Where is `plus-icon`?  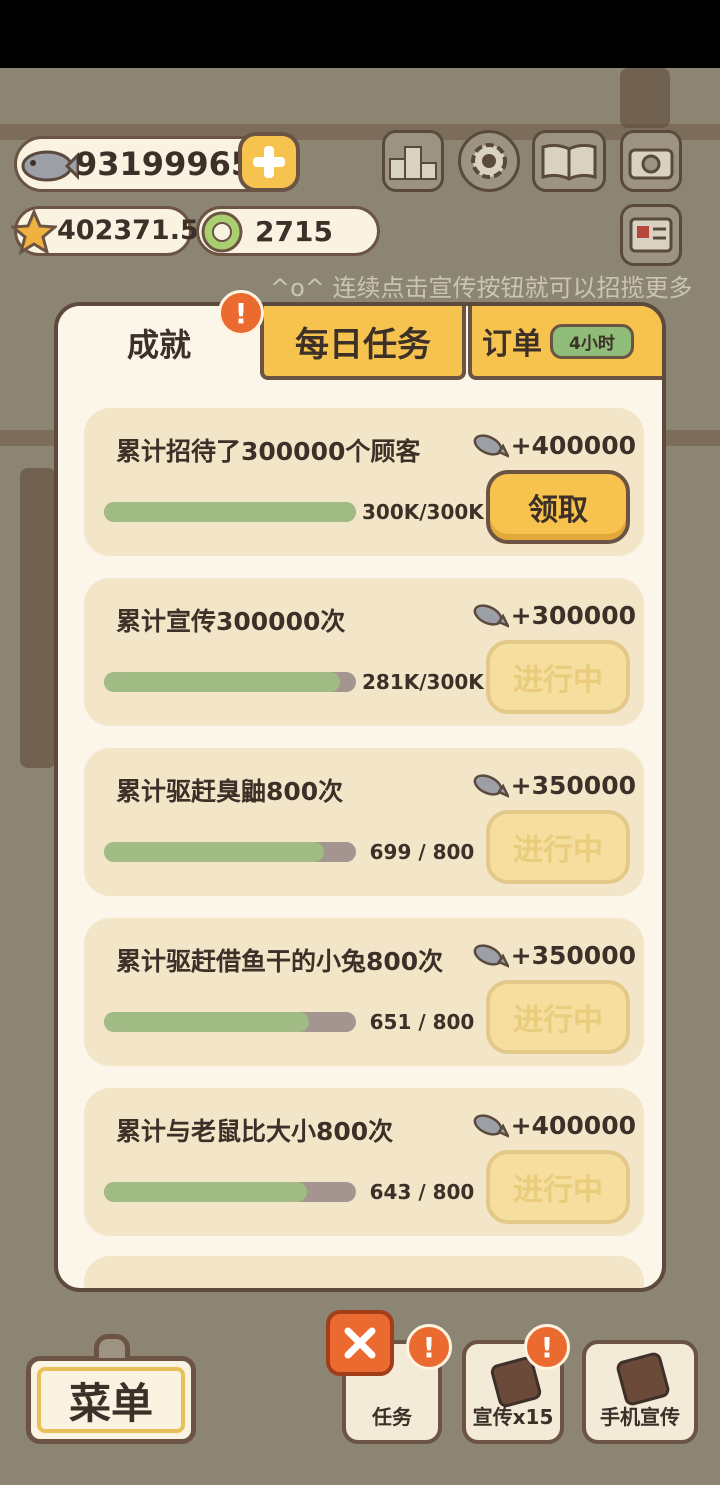 plus-icon is located at coordinates (269, 162).